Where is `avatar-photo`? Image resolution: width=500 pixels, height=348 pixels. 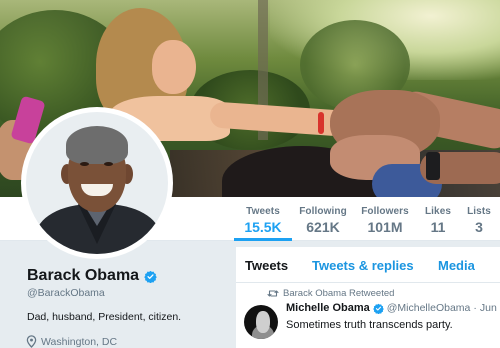
avatar-photo is located at coordinates (97, 183).